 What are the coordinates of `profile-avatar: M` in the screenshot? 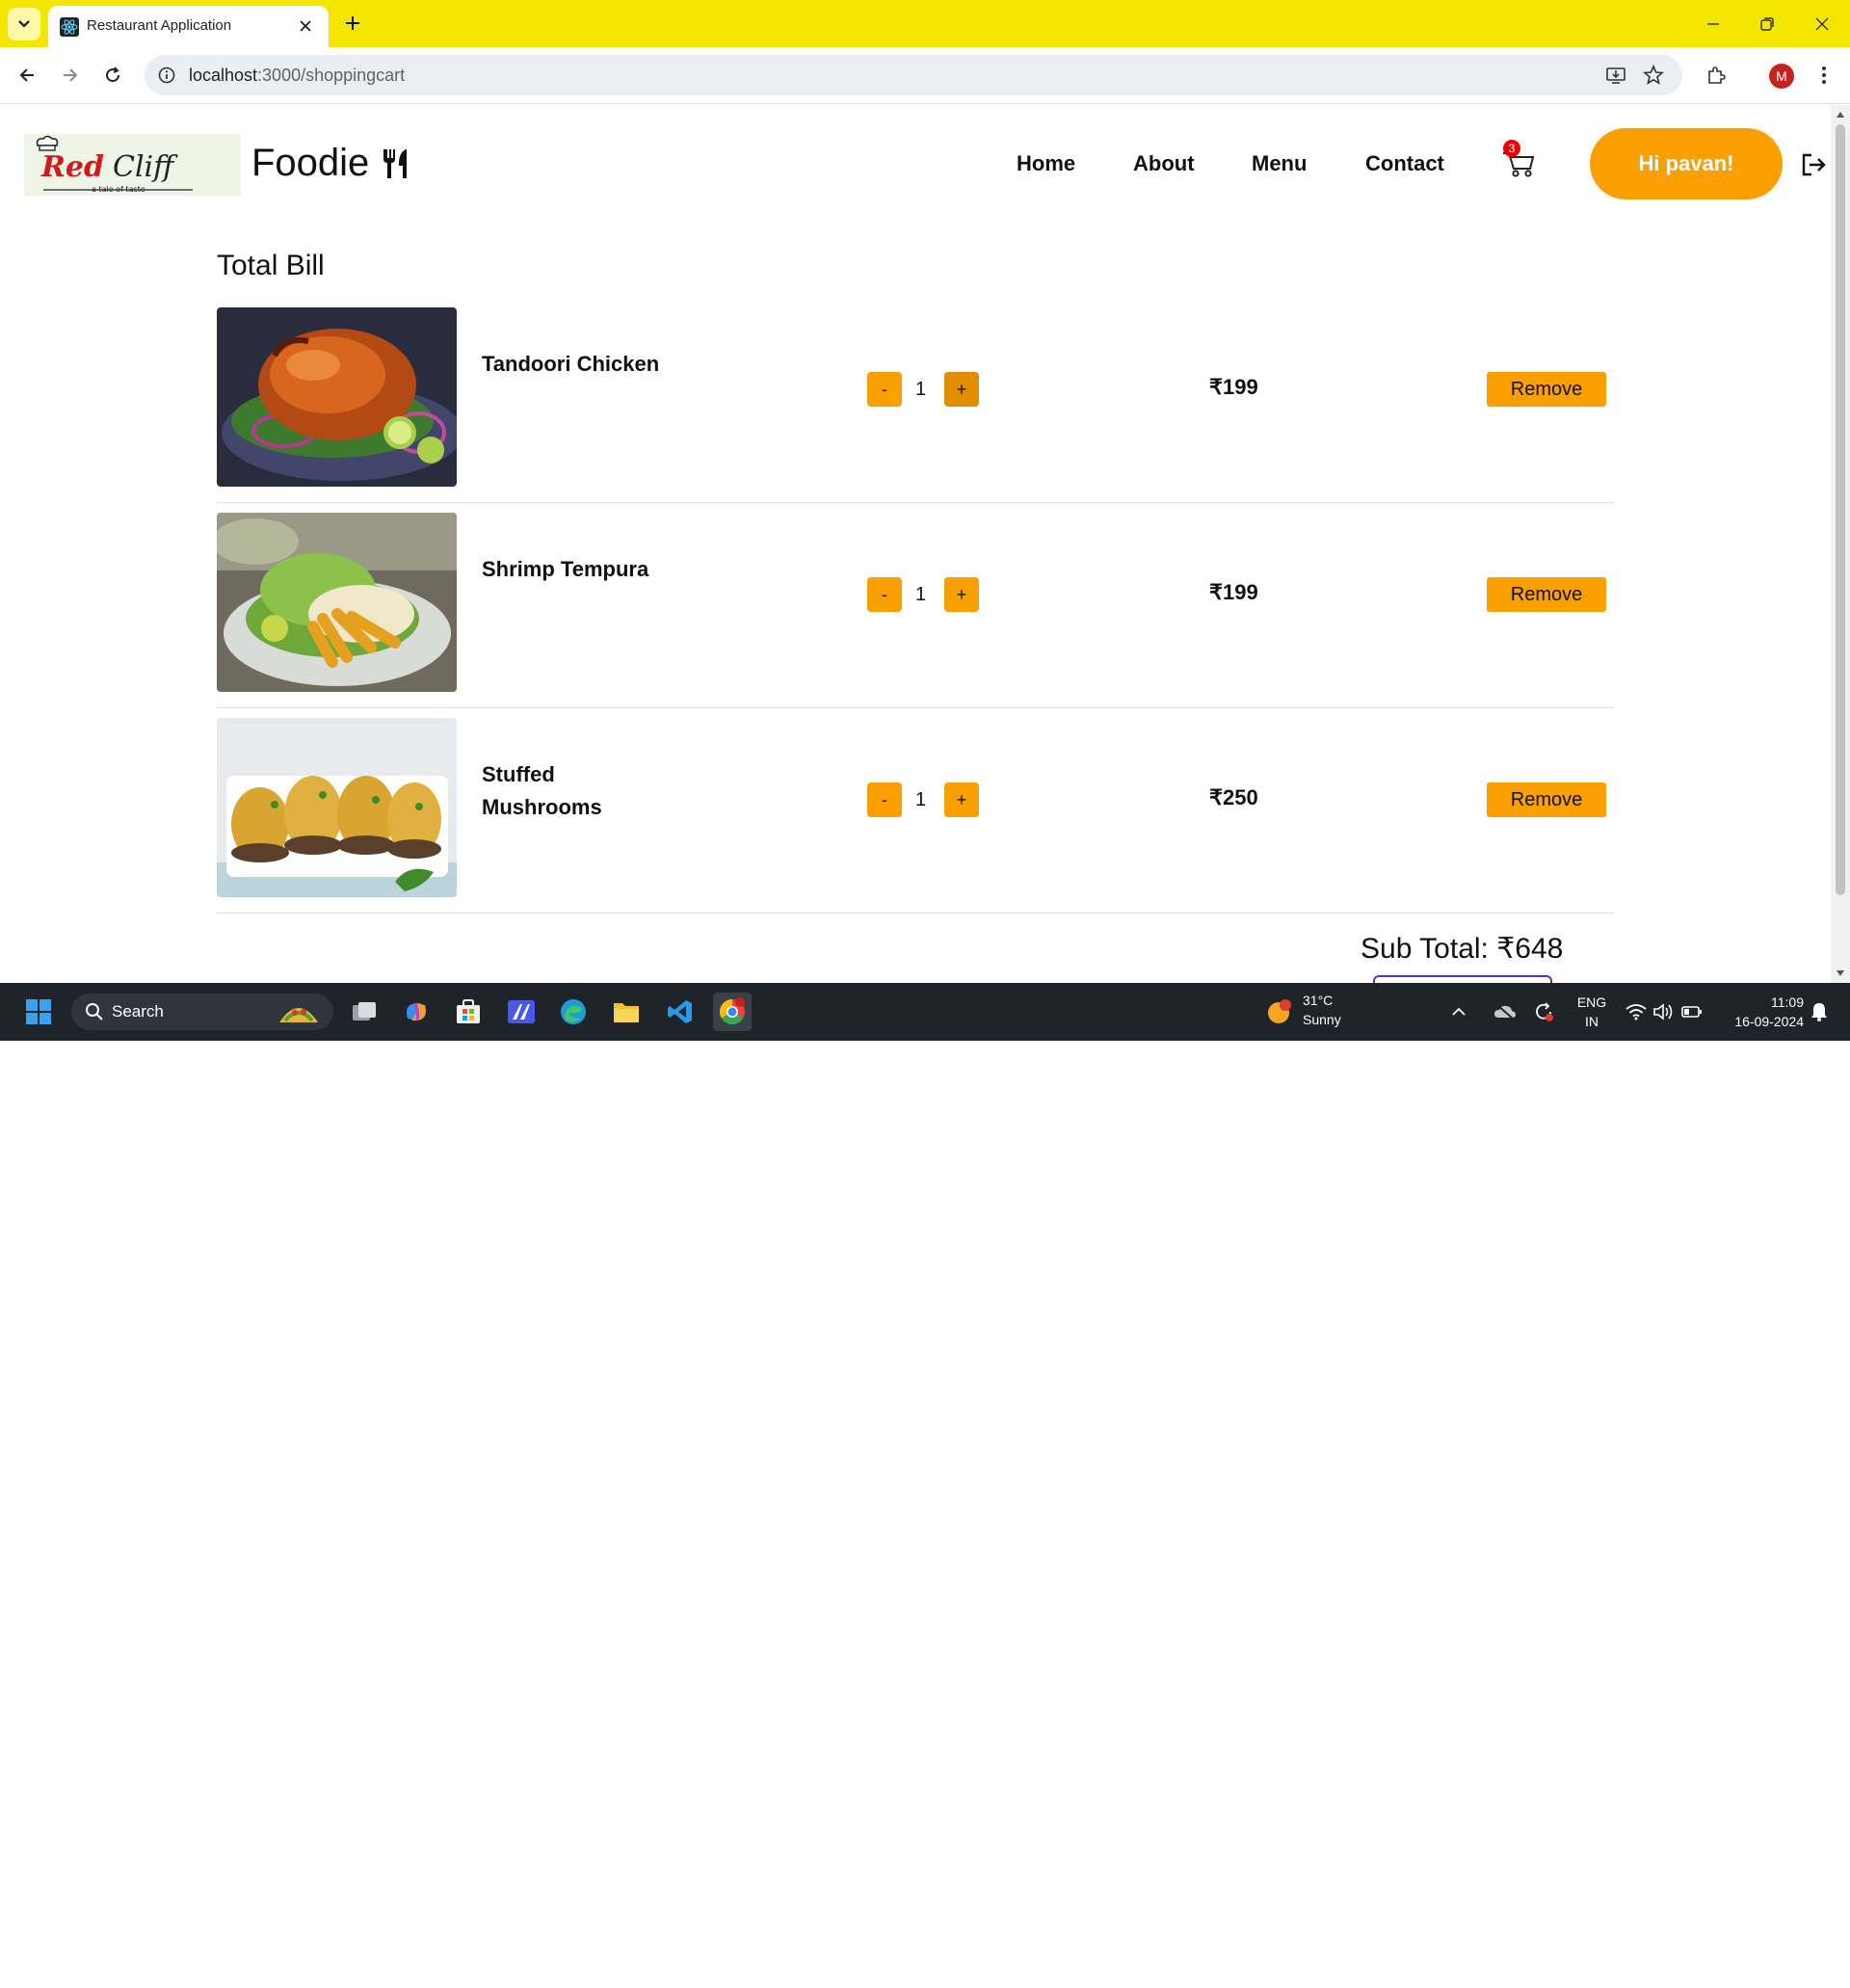 It's located at (1782, 76).